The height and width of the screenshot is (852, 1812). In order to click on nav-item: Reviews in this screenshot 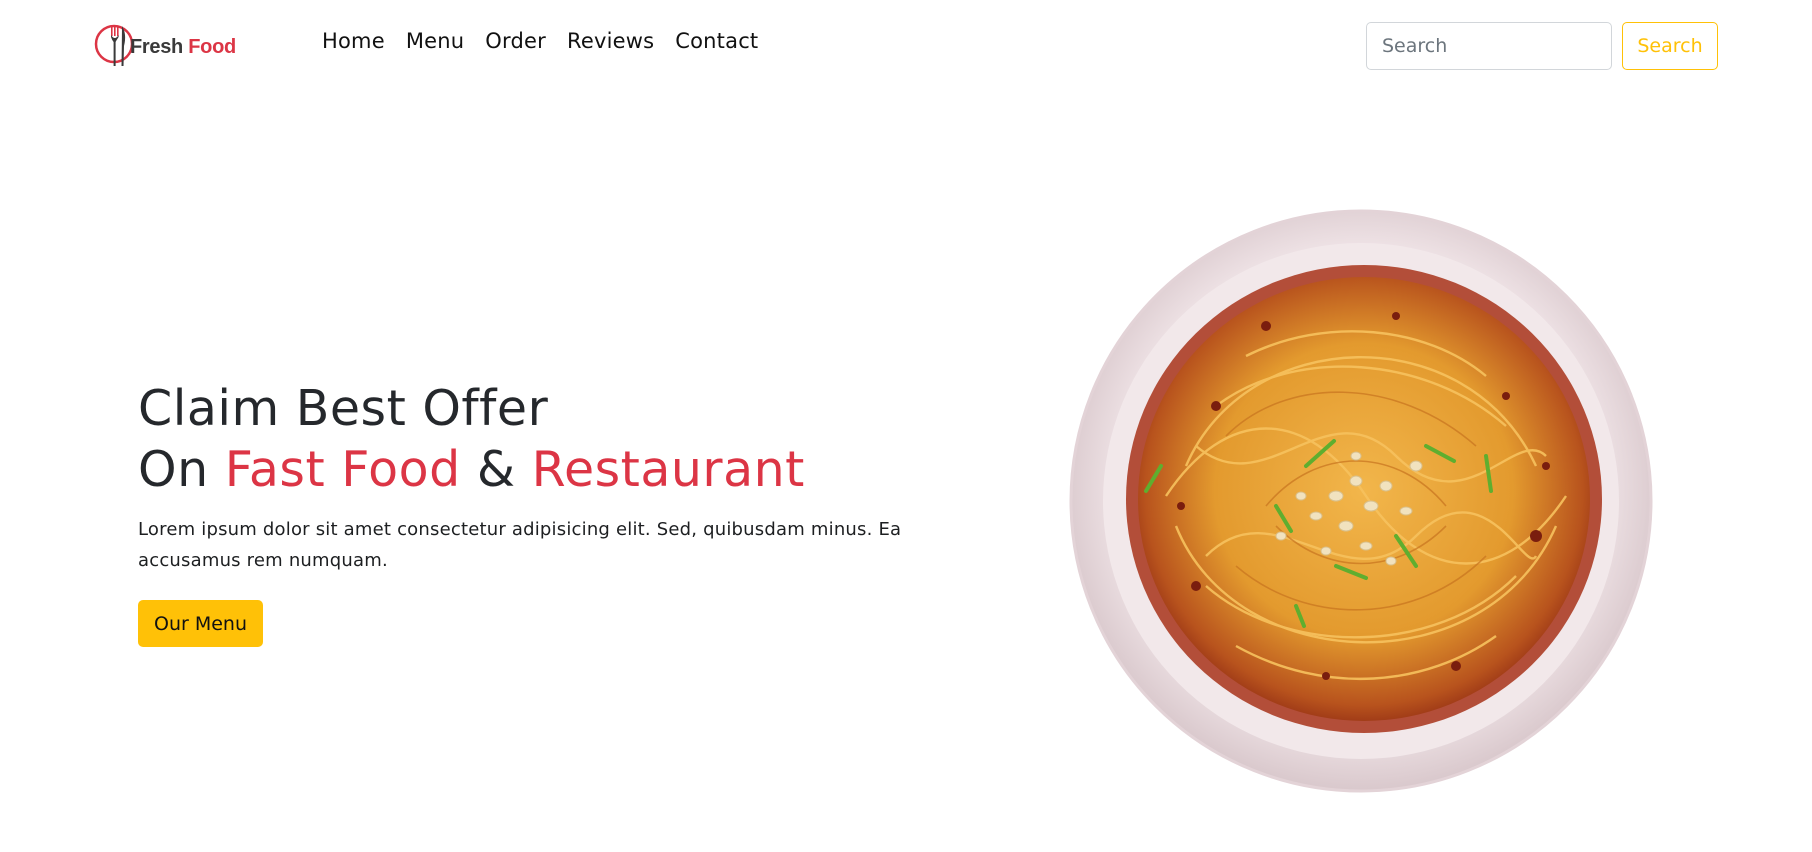, I will do `click(610, 41)`.